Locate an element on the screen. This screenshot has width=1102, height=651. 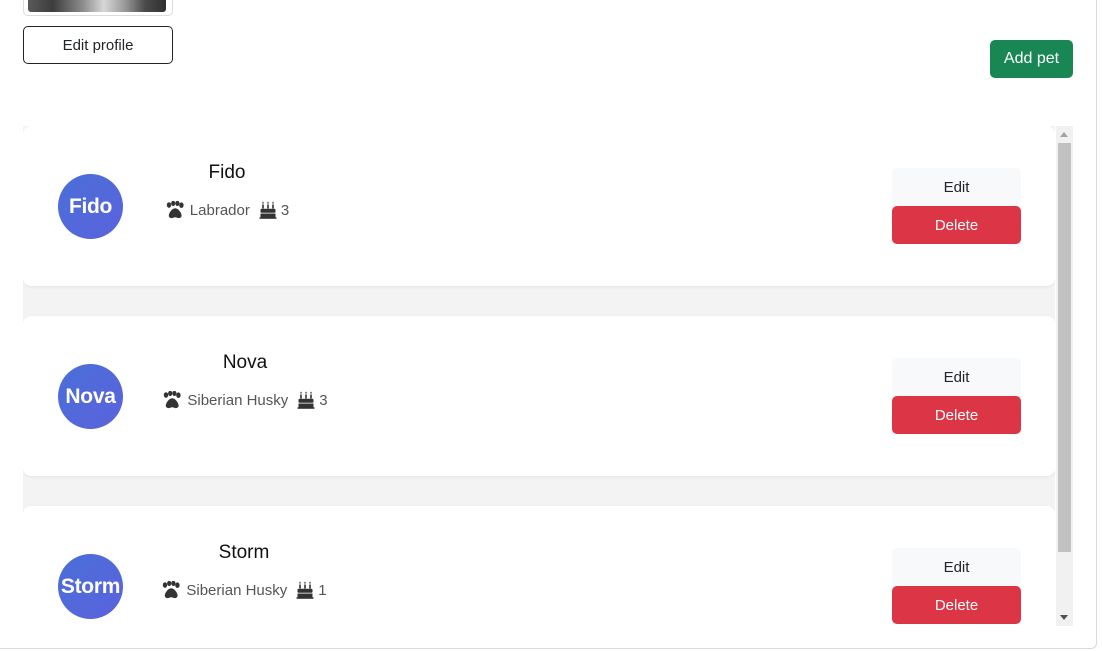
pet-age: 1 is located at coordinates (322, 590).